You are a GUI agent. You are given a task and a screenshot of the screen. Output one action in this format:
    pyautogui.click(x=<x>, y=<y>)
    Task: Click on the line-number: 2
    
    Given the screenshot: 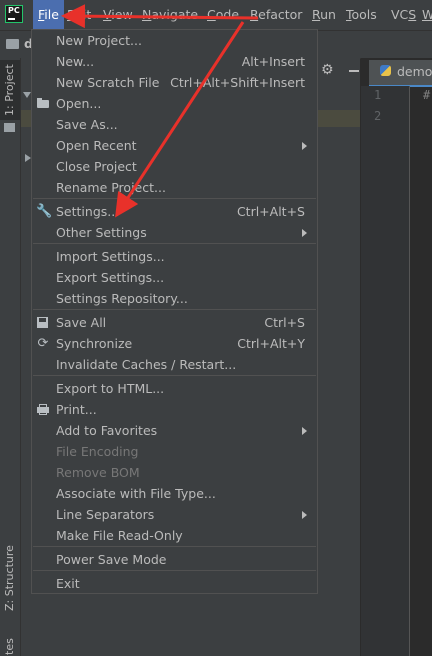 What is the action you would take?
    pyautogui.click(x=378, y=116)
    